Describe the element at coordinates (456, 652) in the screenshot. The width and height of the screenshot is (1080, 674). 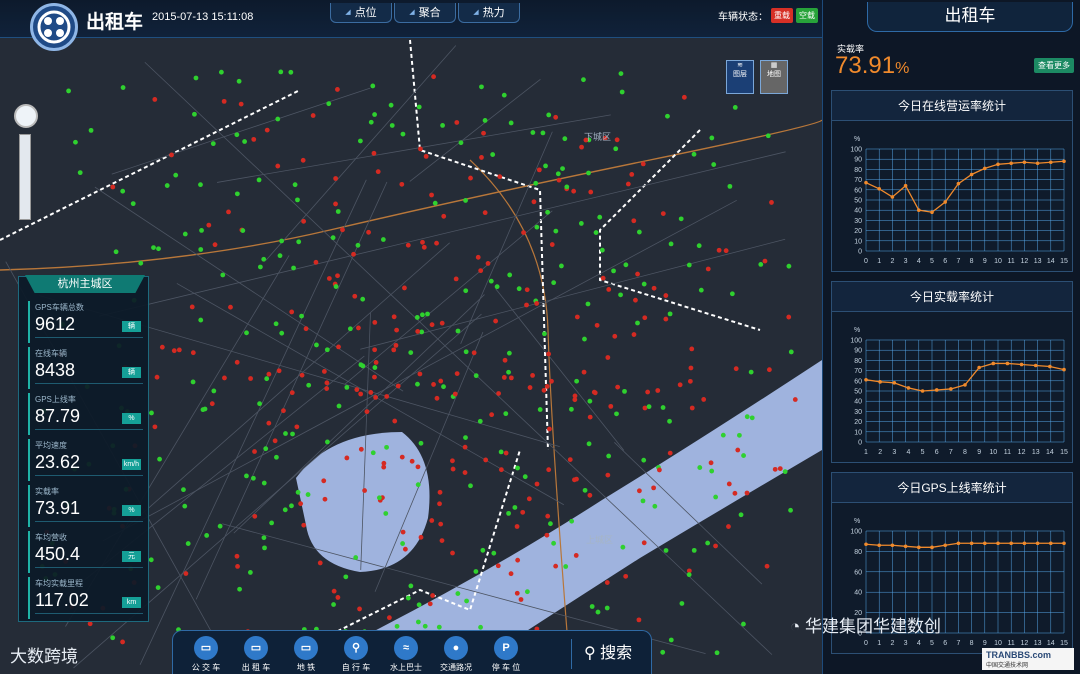
I see `transport-button: ● 交通路况` at that location.